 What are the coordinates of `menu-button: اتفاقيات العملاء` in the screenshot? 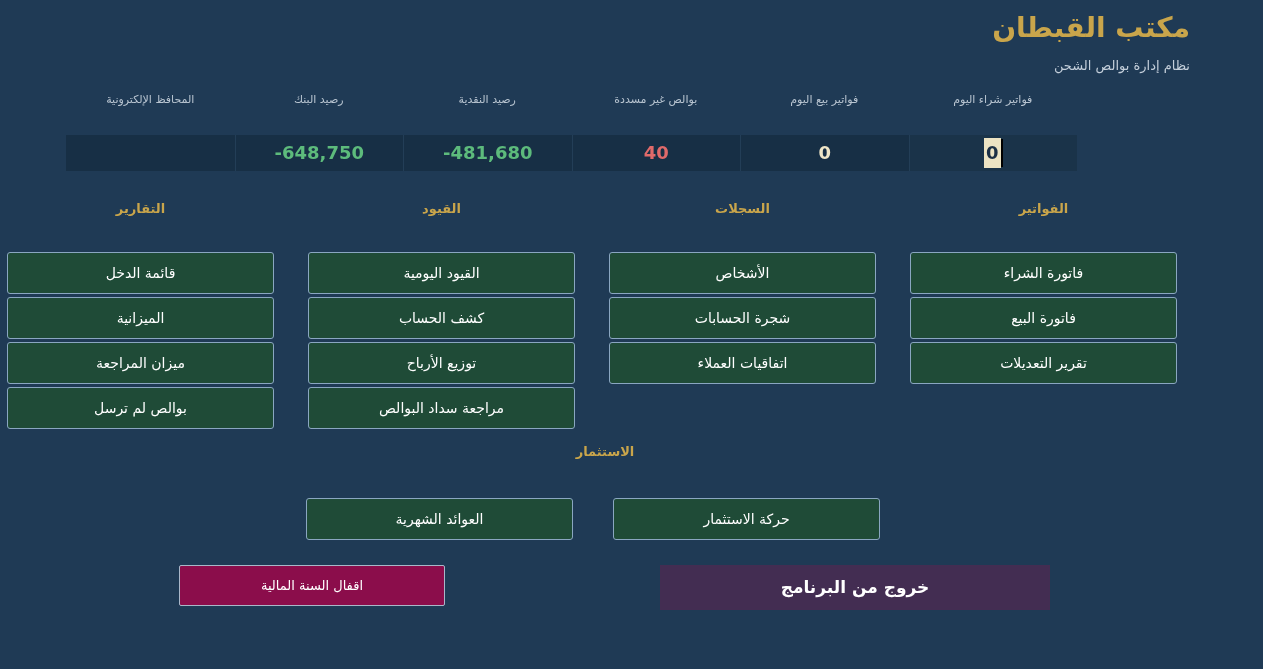 It's located at (742, 363).